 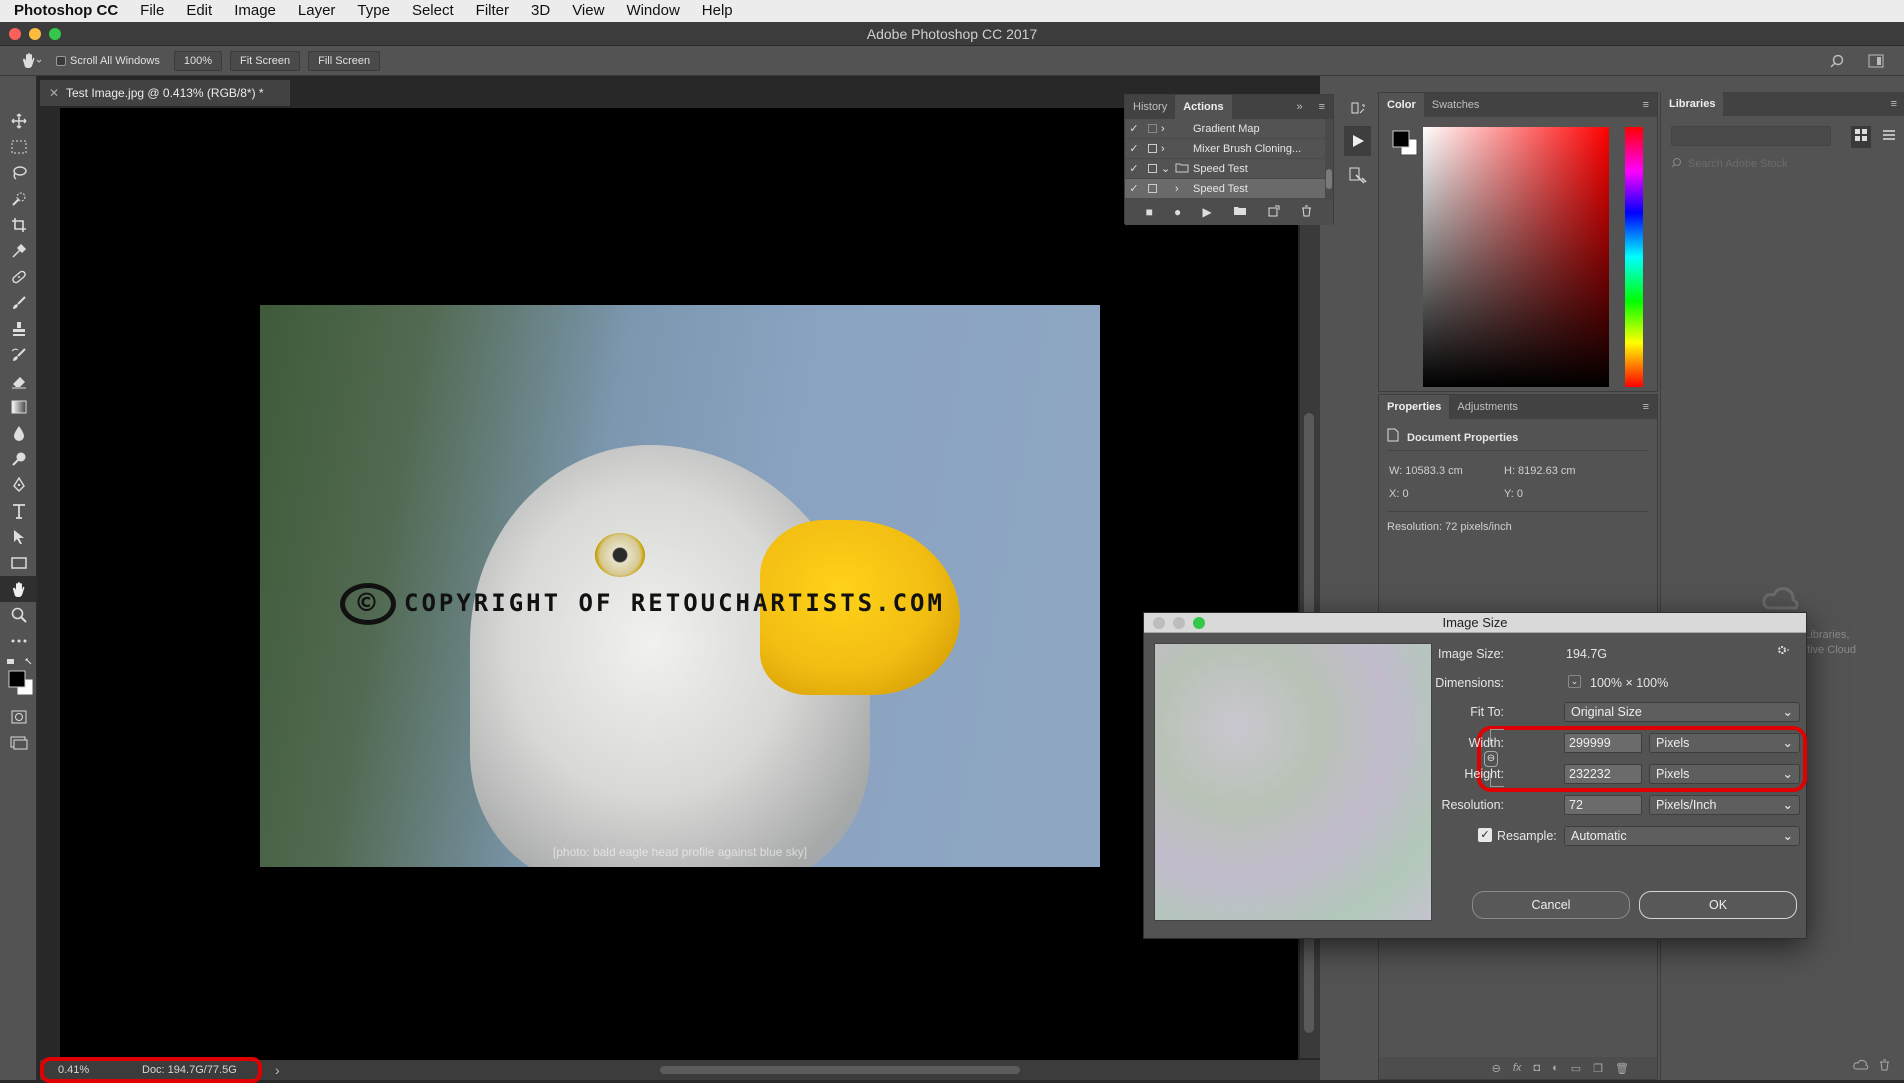 What do you see at coordinates (540, 11) in the screenshot?
I see `menu-3d: 3D` at bounding box center [540, 11].